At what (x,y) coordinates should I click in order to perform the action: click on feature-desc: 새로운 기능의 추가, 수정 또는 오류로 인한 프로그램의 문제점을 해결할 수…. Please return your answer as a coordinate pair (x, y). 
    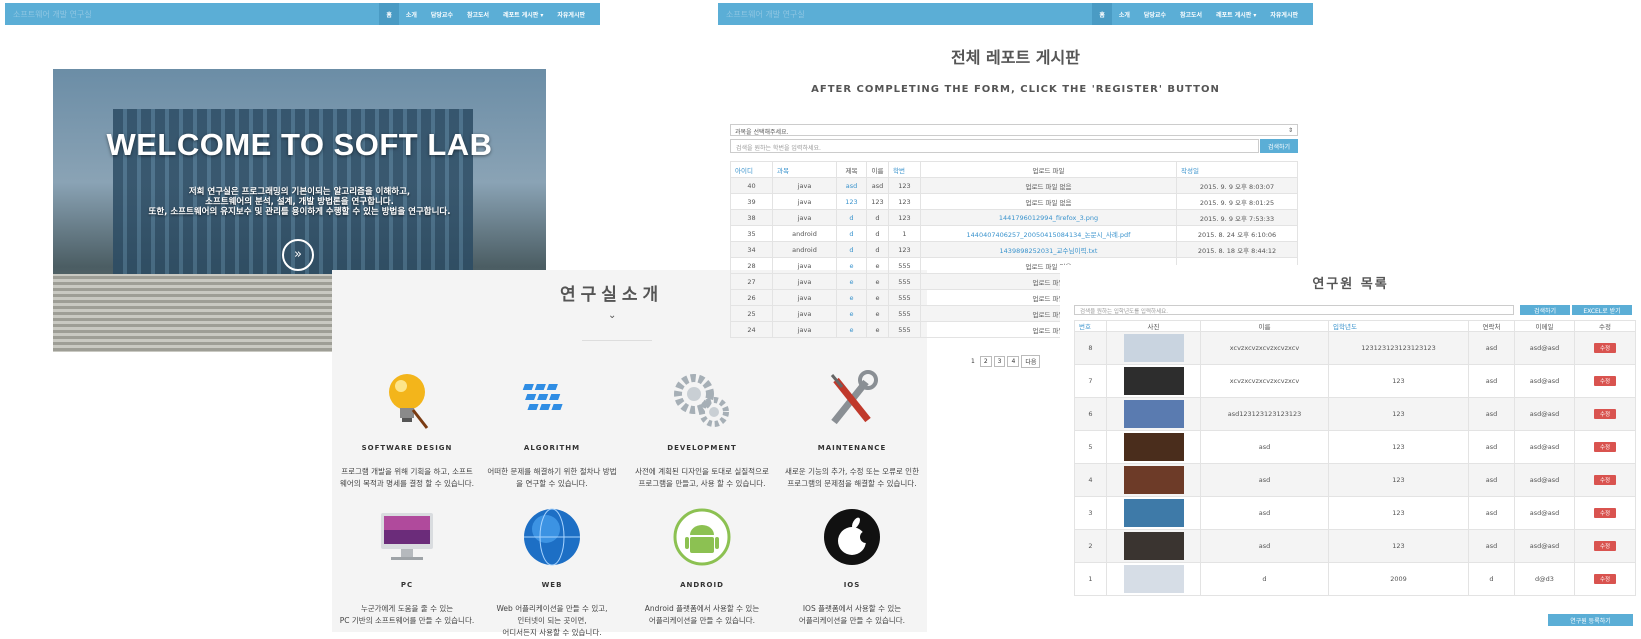
    Looking at the image, I should click on (852, 477).